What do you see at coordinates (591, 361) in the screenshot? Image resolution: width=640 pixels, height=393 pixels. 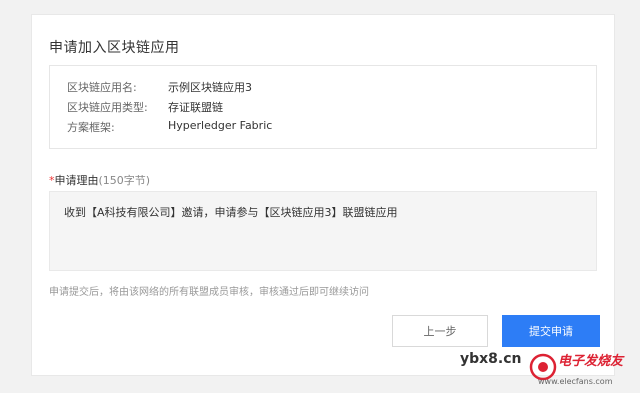 I see `watermark-brand: 电子发烧友` at bounding box center [591, 361].